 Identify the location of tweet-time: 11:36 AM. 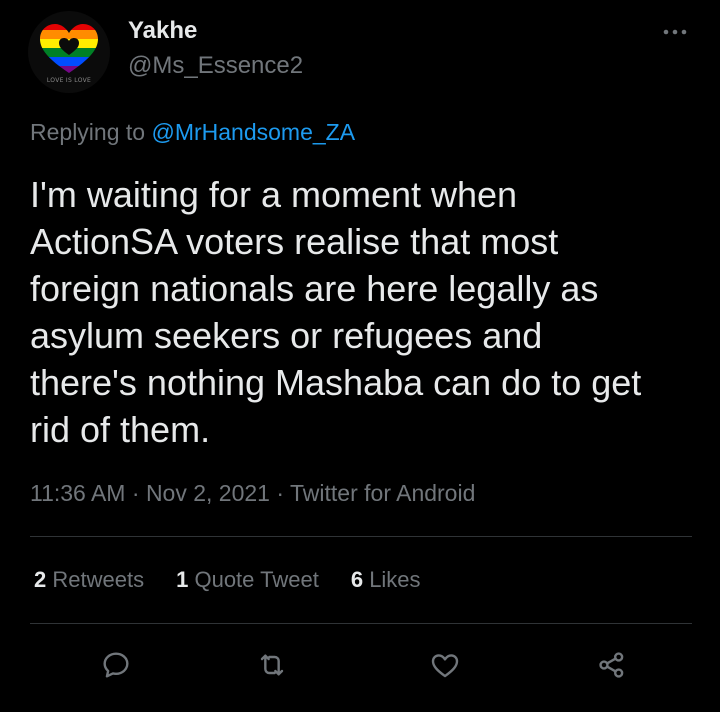
(77, 493).